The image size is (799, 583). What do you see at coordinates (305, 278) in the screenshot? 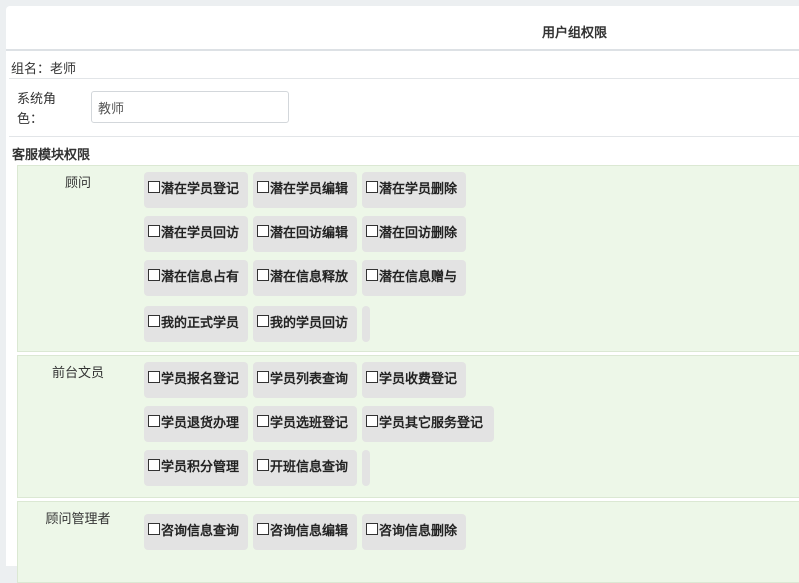
I see `permission-checkbox: 潜在信息释放` at bounding box center [305, 278].